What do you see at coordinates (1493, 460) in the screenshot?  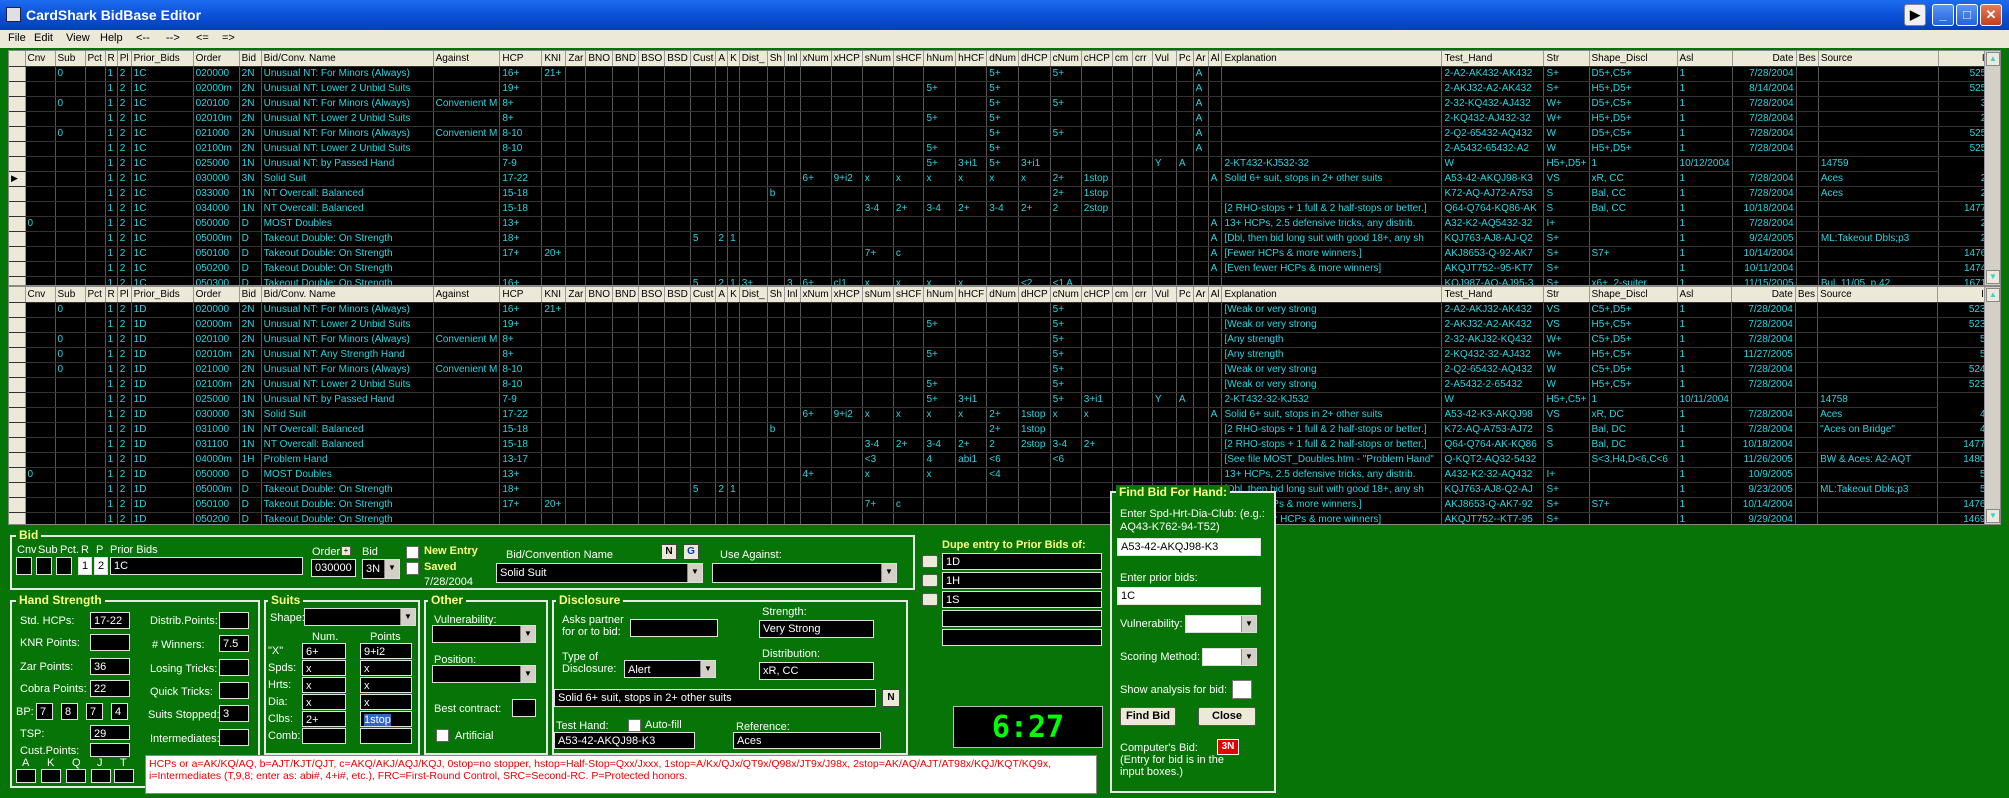 I see `table-cell: Q-KQT2-AQ32-5432` at bounding box center [1493, 460].